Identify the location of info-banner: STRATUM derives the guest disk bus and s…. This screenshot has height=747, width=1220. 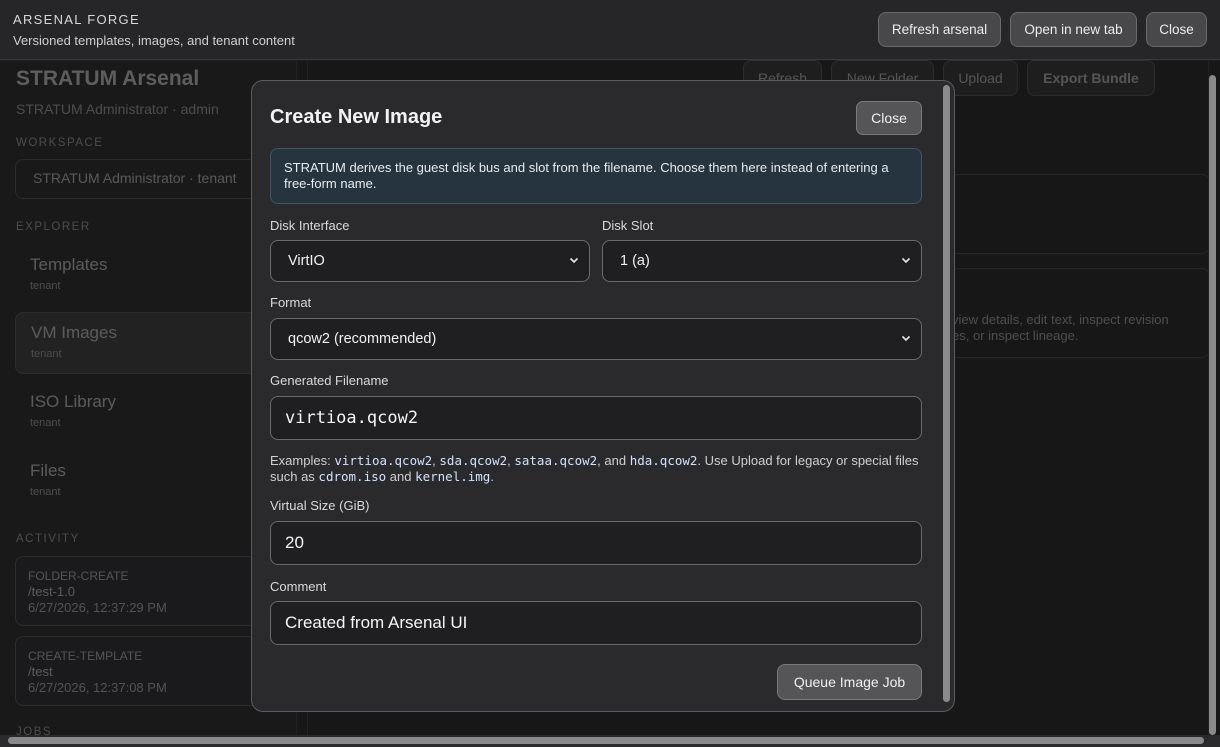
(596, 176).